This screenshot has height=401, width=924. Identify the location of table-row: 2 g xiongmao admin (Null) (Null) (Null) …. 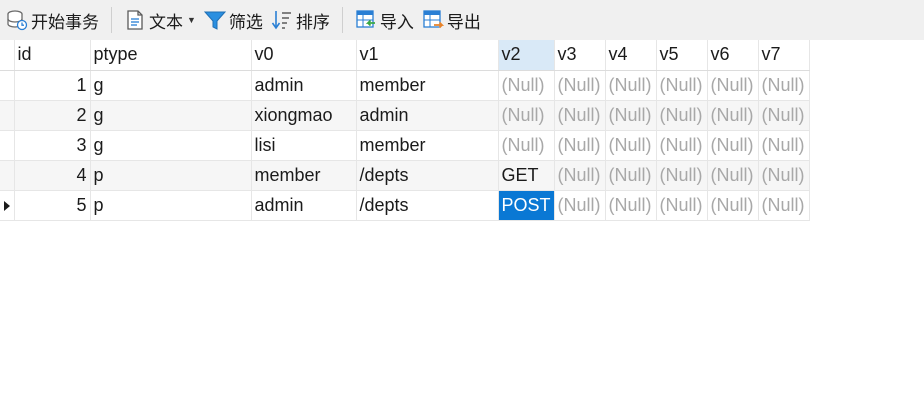
(405, 115).